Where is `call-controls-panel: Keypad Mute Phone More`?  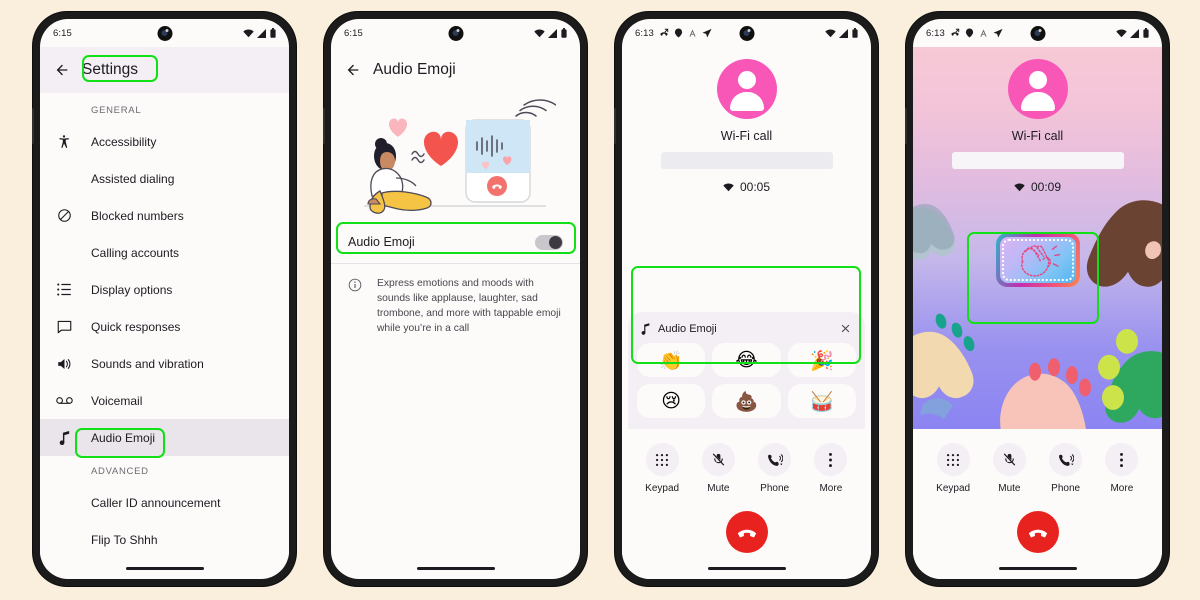 call-controls-panel: Keypad Mute Phone More is located at coordinates (1037, 504).